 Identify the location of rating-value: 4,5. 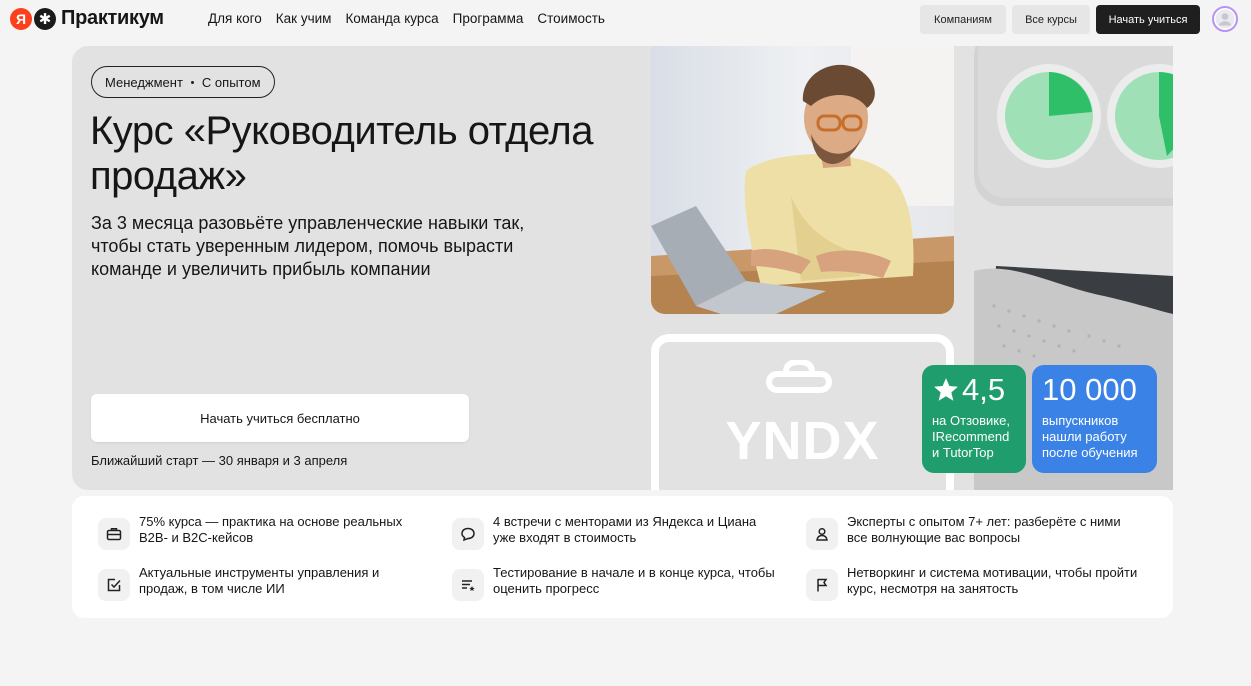
(984, 389).